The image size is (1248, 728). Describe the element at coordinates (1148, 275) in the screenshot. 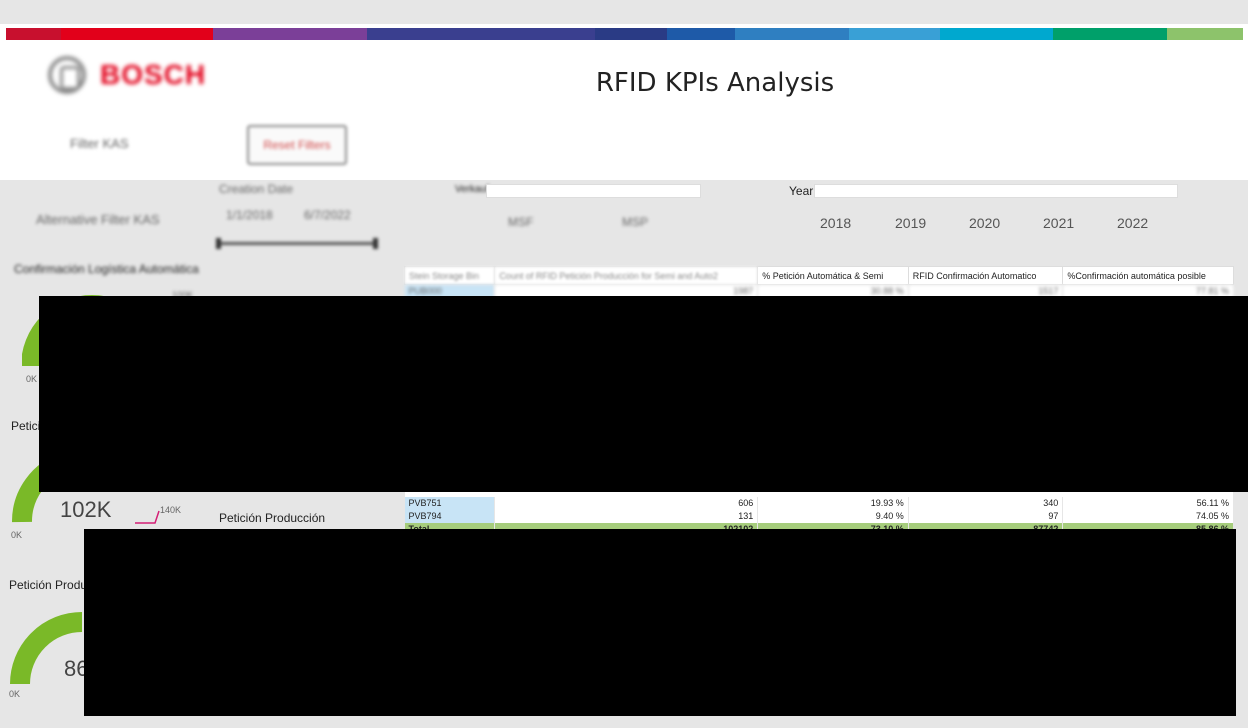

I see `column-header: %Confirmación automática posible` at that location.